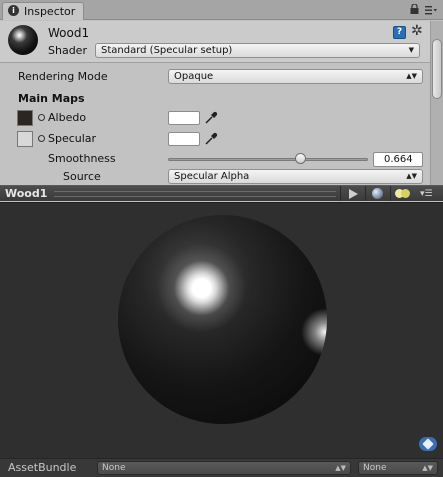  I want to click on smoothness-slider, so click(268, 159).